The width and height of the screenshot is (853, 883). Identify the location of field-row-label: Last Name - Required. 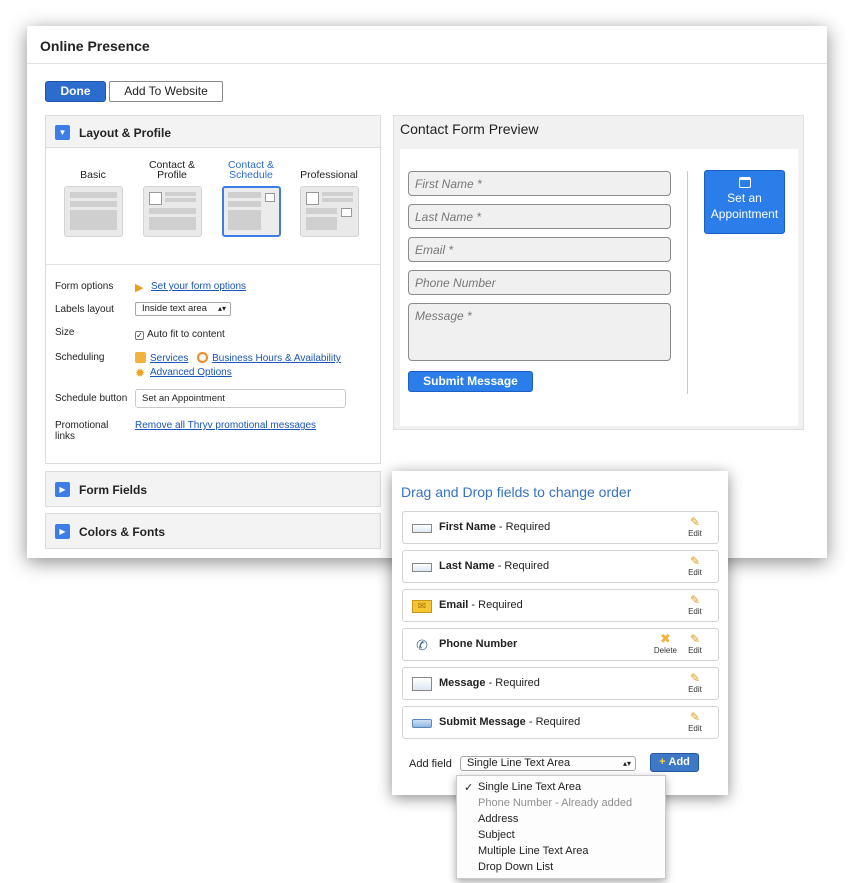
(494, 566).